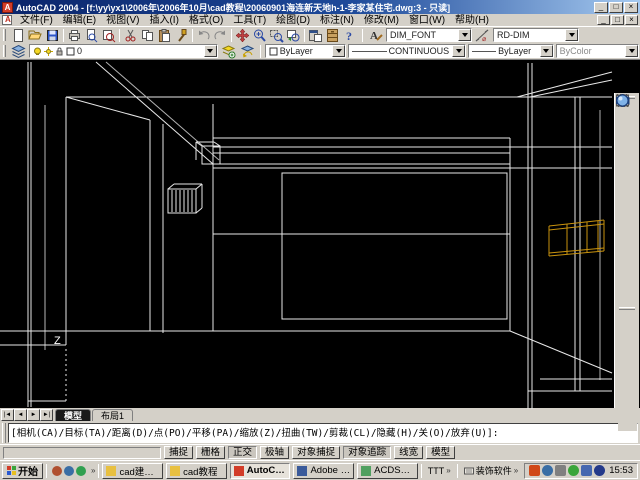  Describe the element at coordinates (35, 35) in the screenshot. I see `open-icon` at that location.